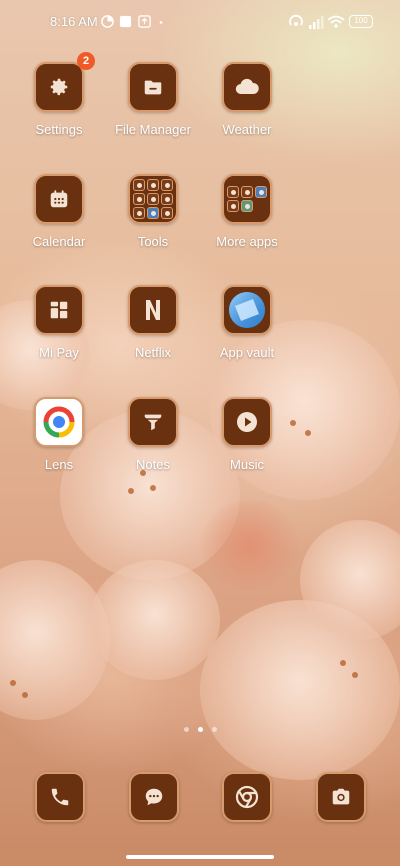 The height and width of the screenshot is (866, 400). I want to click on calendar-icon, so click(59, 199).